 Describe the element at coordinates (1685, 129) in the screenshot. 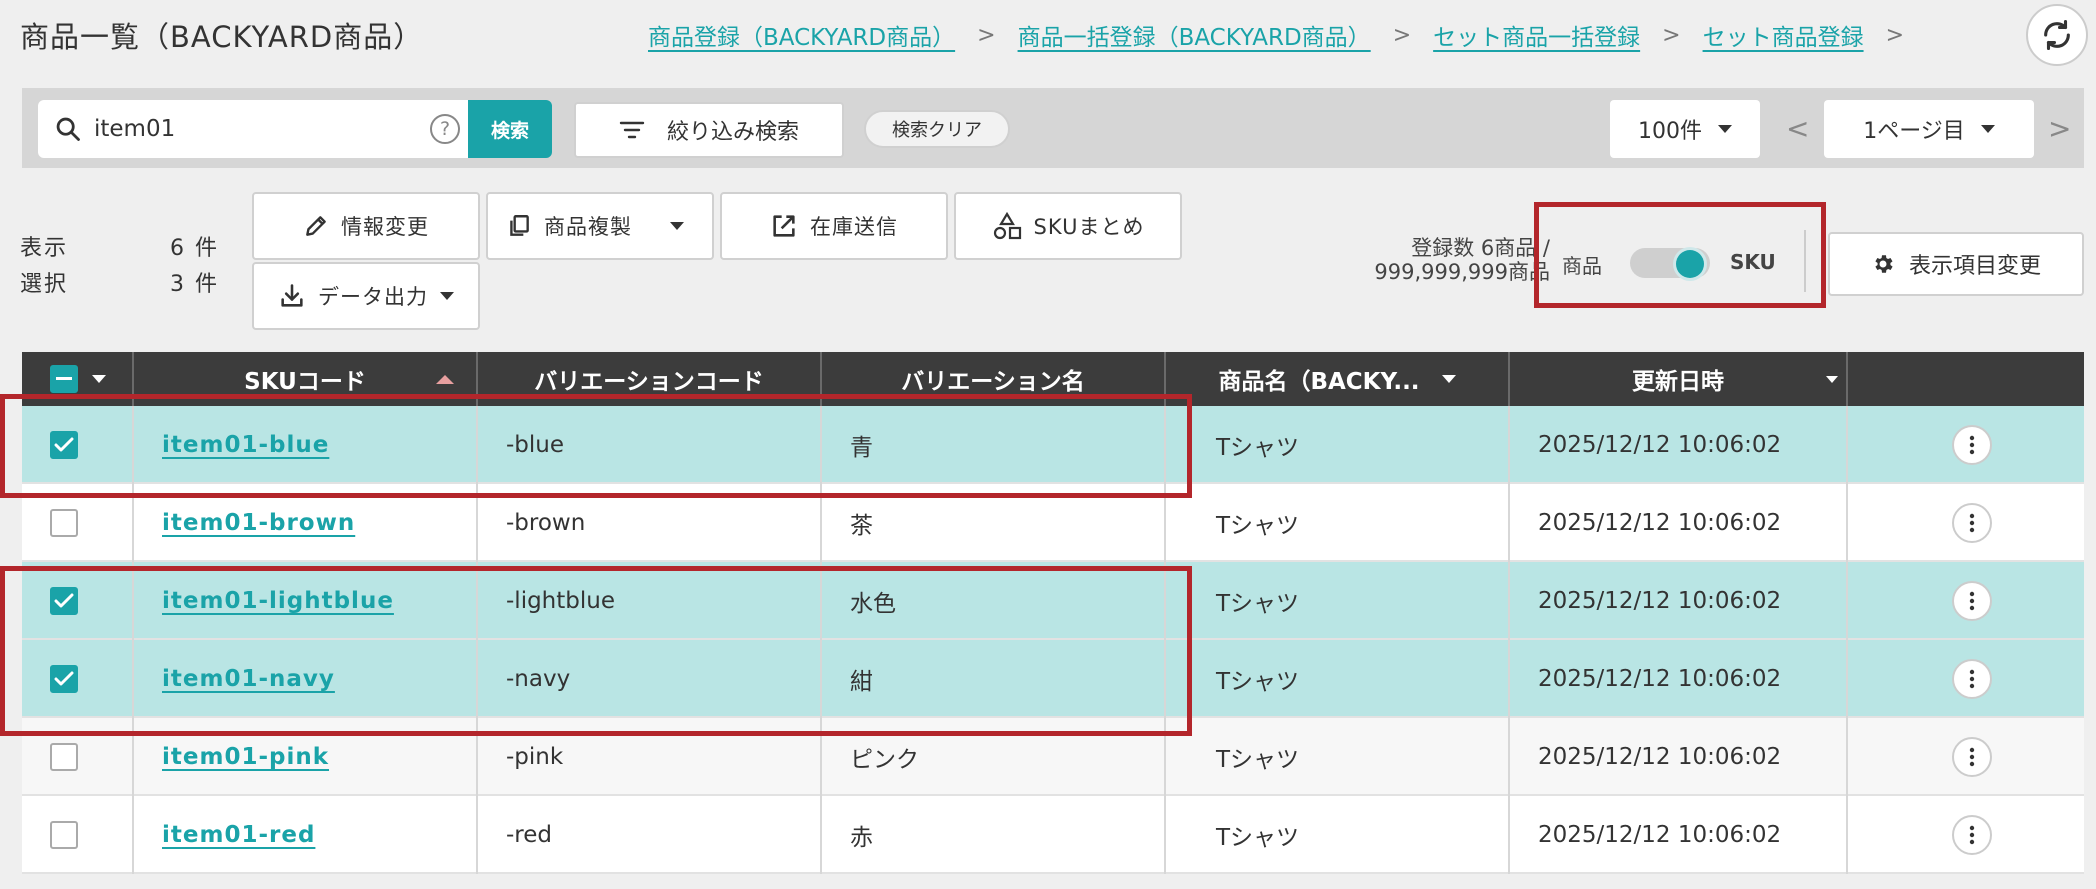

I see `per-page-select: 100件` at that location.